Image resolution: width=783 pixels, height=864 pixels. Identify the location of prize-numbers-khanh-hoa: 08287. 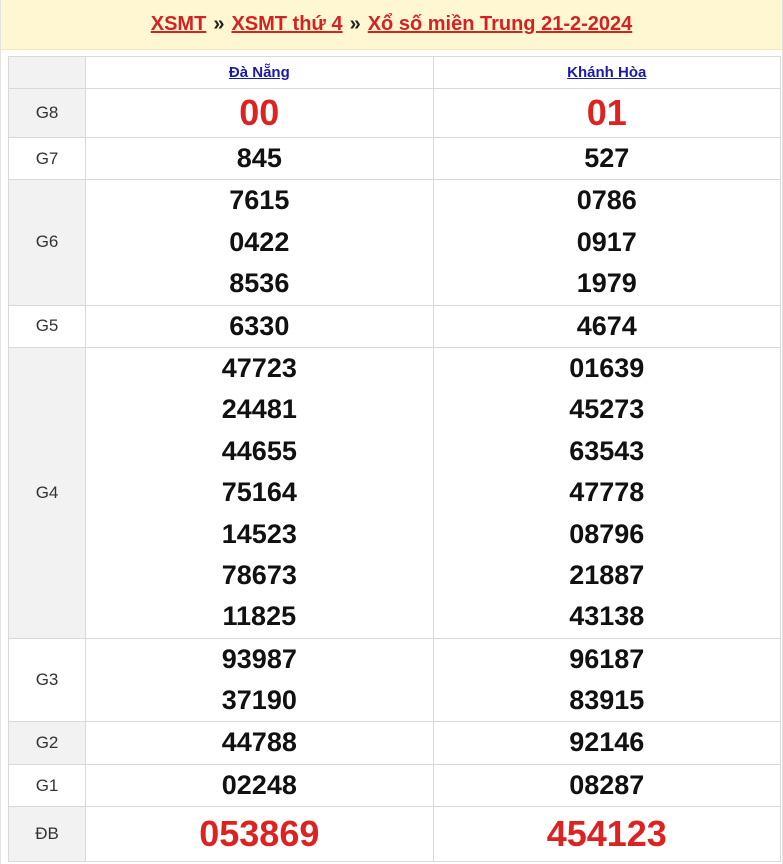
(607, 785).